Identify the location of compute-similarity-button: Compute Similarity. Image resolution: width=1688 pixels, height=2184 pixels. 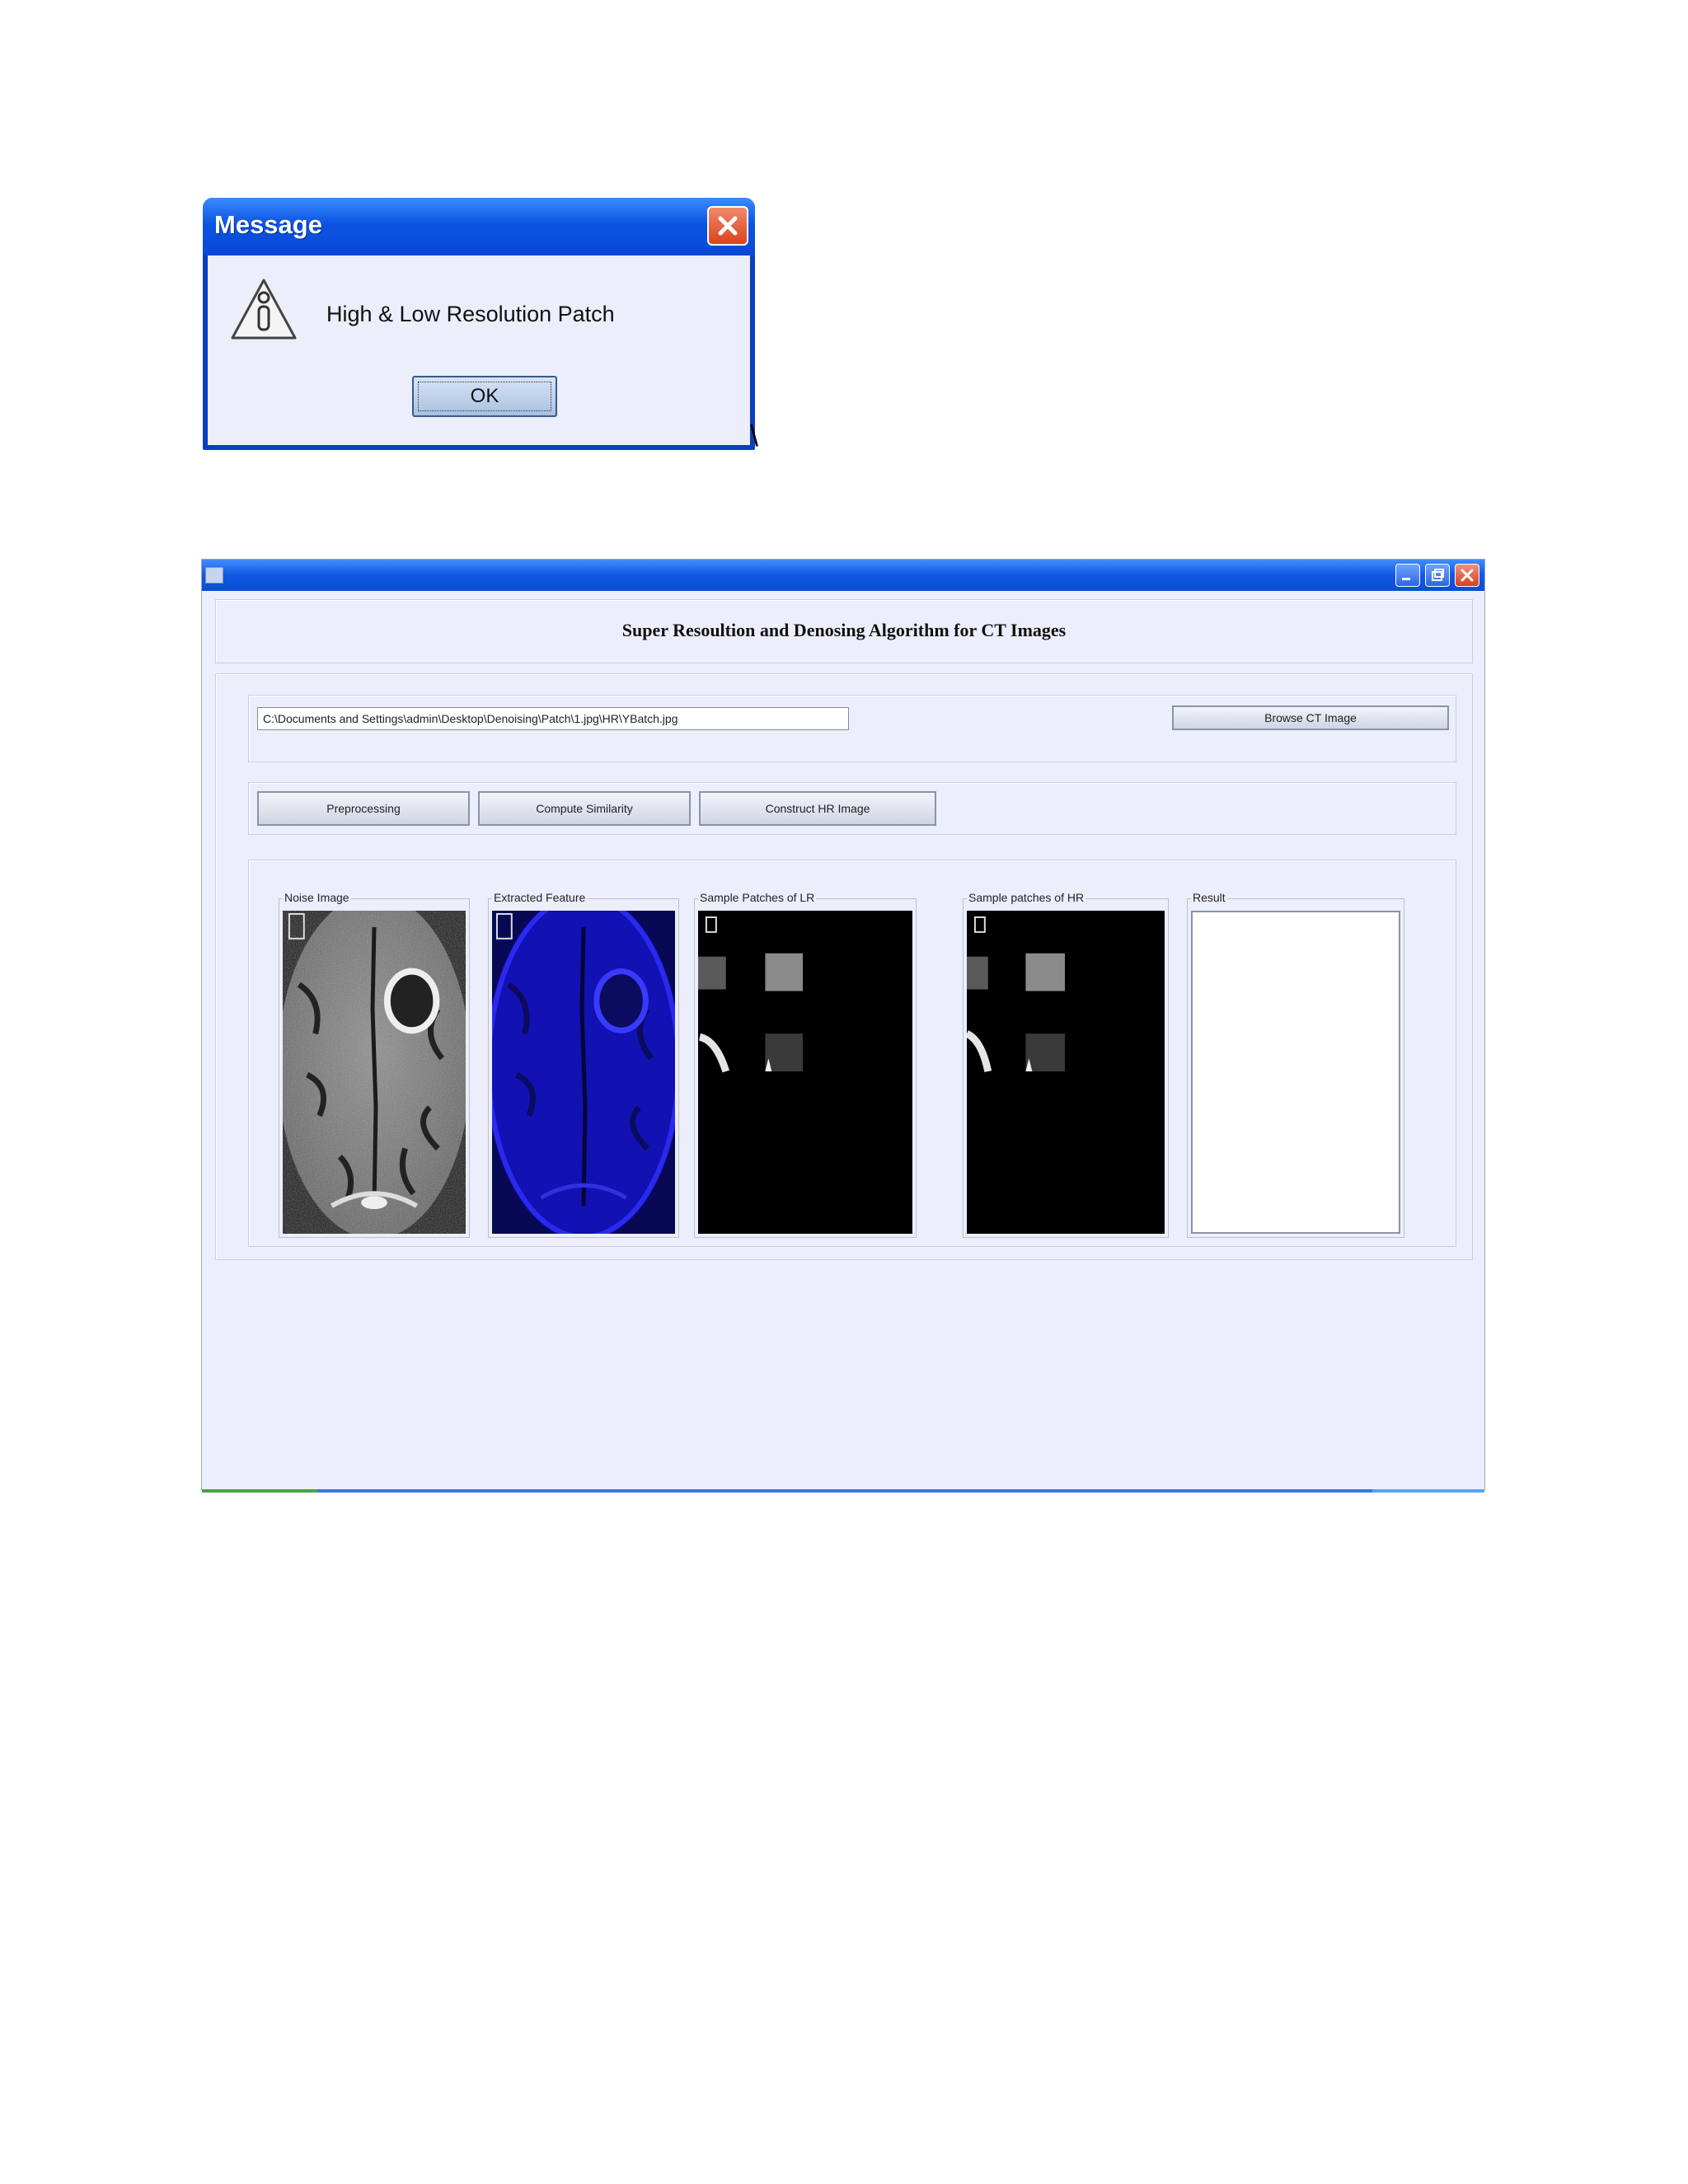
(584, 808).